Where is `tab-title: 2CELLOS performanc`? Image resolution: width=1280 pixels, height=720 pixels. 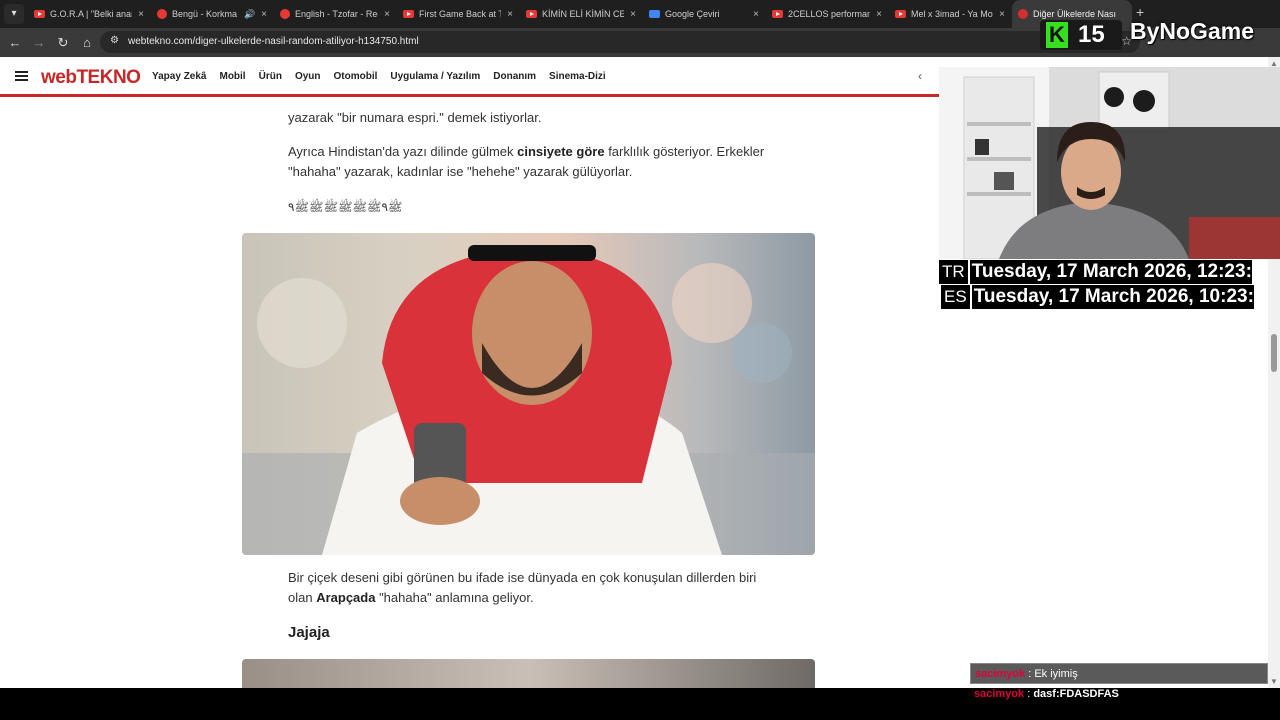
tab-title: 2CELLOS performanc is located at coordinates (829, 14).